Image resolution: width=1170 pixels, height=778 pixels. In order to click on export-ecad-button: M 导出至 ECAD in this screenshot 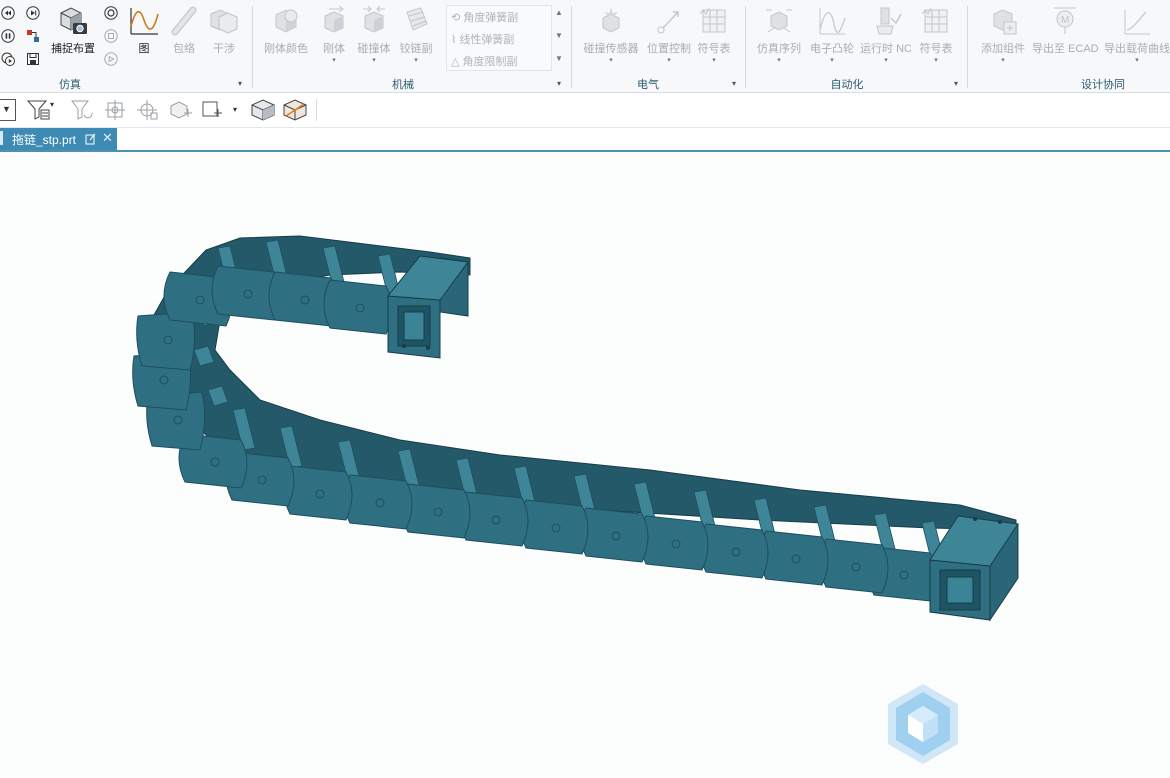, I will do `click(1065, 30)`.